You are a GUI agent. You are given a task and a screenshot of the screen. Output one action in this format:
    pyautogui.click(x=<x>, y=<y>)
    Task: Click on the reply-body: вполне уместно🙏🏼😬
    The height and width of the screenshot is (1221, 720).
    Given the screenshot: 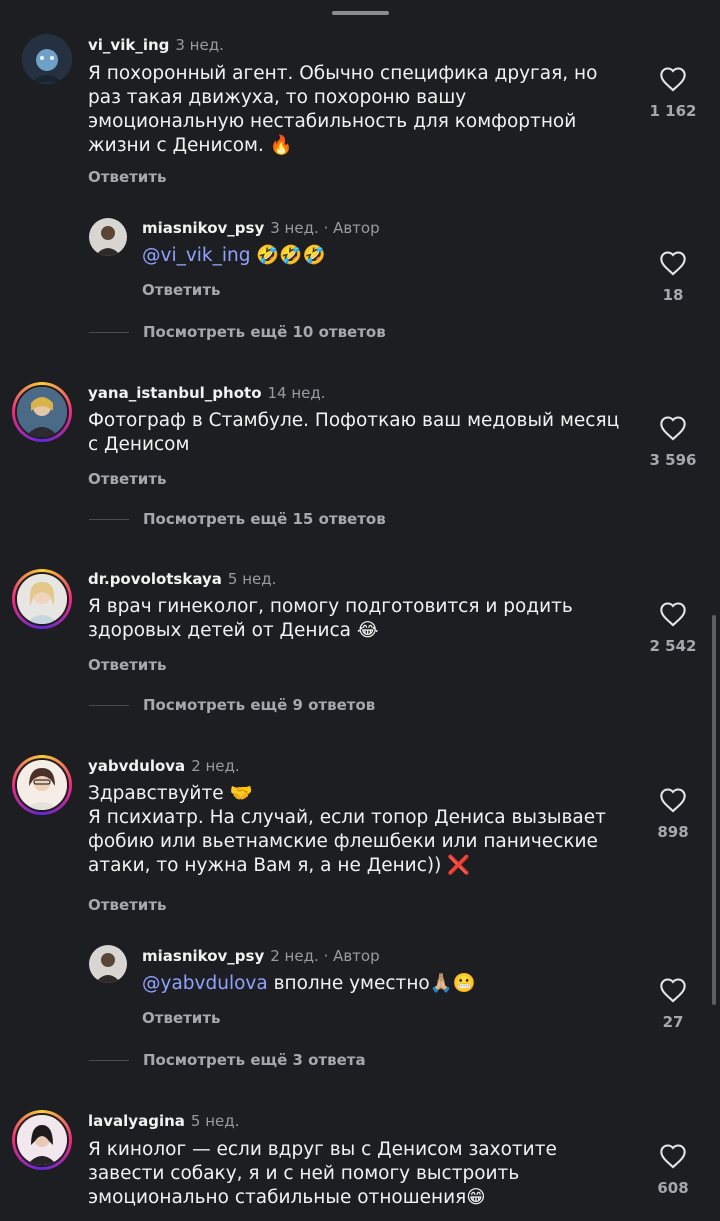 What is the action you would take?
    pyautogui.click(x=371, y=983)
    